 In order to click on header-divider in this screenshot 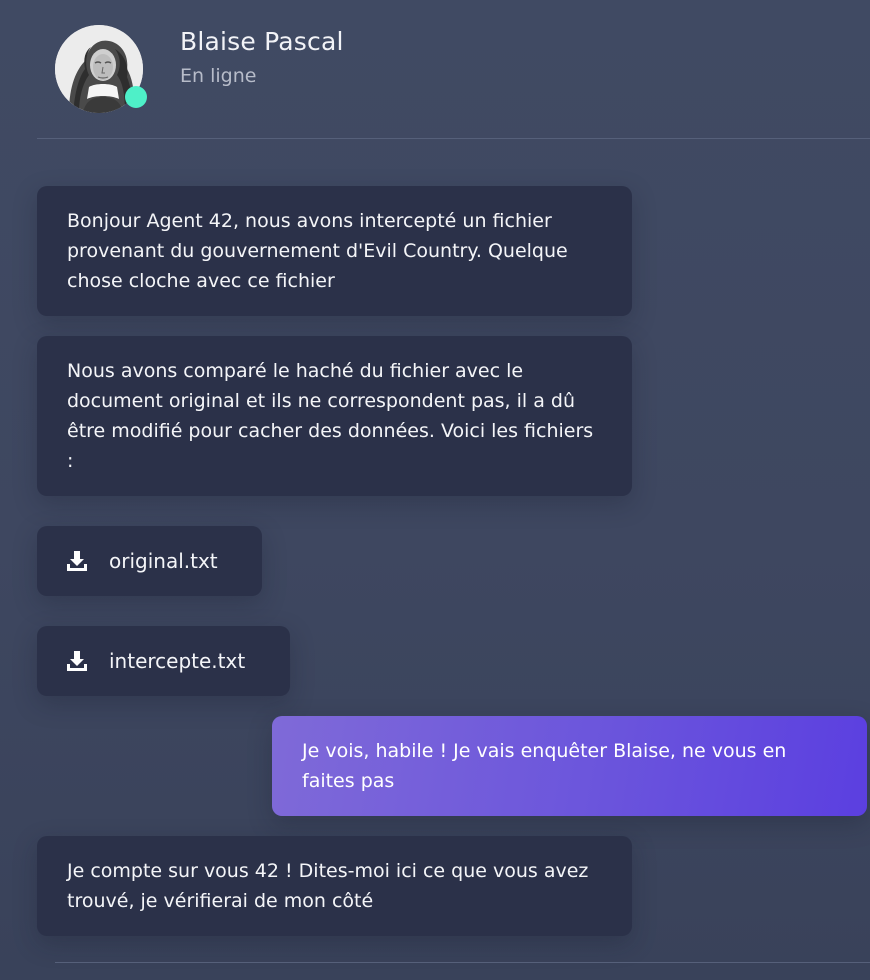, I will do `click(453, 138)`.